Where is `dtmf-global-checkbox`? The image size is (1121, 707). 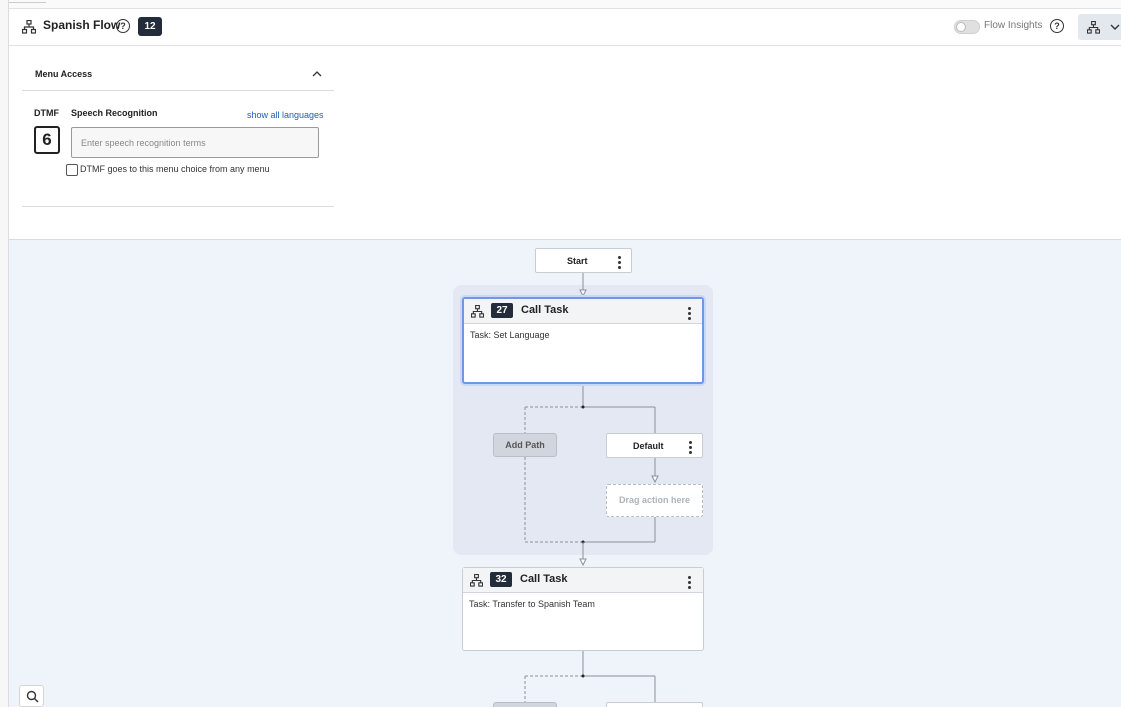 dtmf-global-checkbox is located at coordinates (72, 170).